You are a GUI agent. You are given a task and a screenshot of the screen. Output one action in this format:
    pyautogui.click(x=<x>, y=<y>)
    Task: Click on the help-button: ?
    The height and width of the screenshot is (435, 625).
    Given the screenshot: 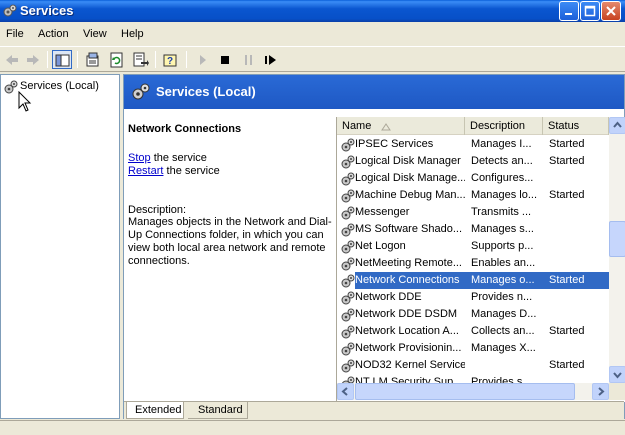 What is the action you would take?
    pyautogui.click(x=171, y=59)
    